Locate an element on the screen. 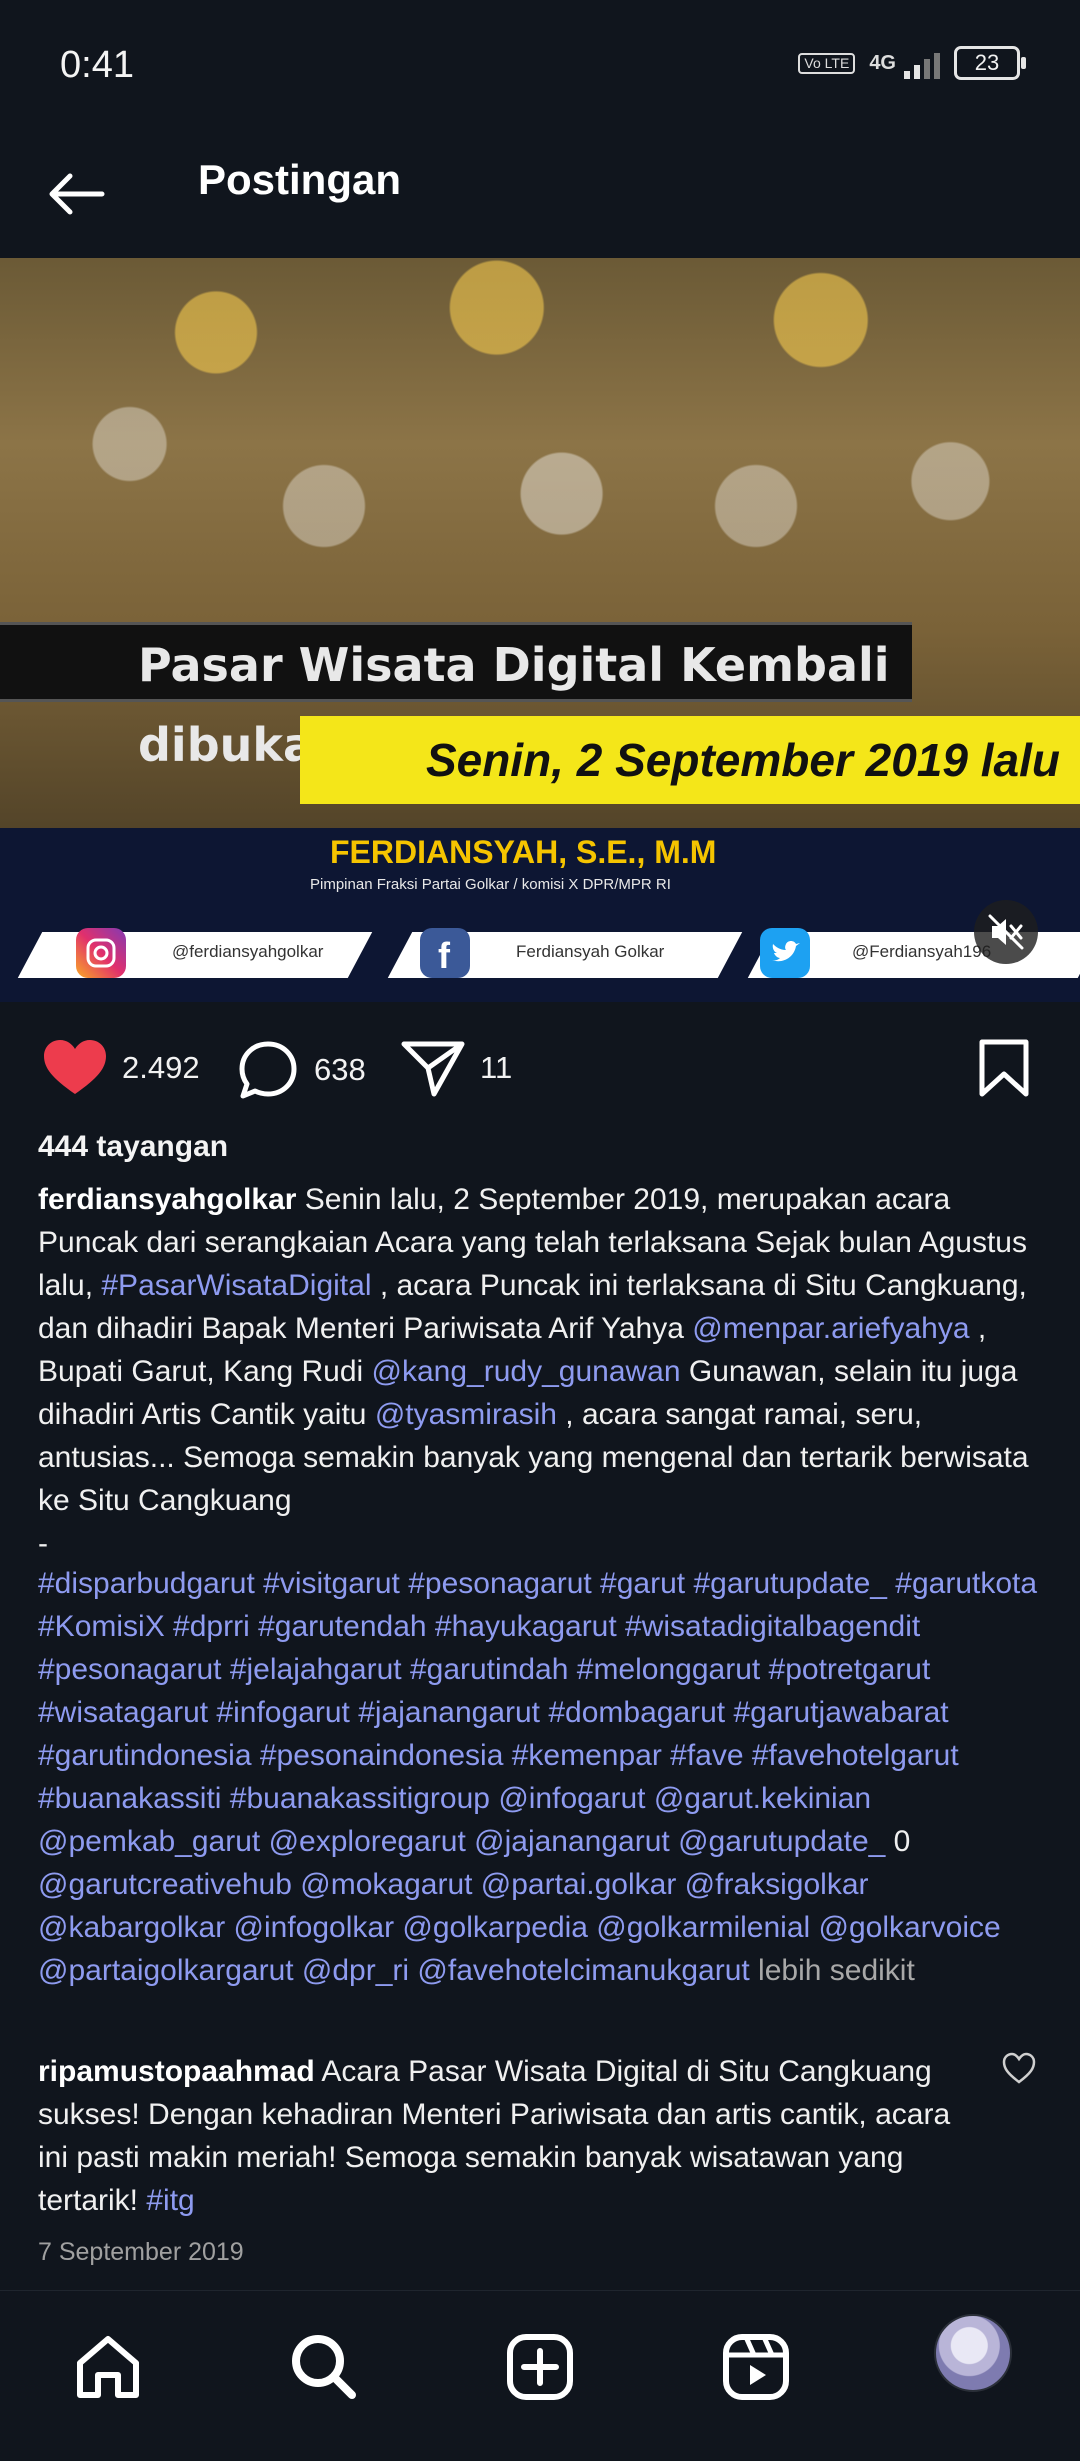 Image resolution: width=1080 pixels, height=2461 pixels. like-count: 2.492 is located at coordinates (161, 1067).